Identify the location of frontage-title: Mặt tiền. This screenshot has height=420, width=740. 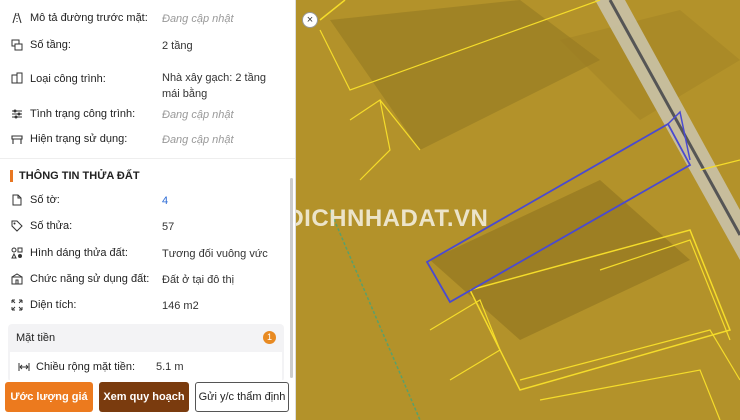
(36, 338).